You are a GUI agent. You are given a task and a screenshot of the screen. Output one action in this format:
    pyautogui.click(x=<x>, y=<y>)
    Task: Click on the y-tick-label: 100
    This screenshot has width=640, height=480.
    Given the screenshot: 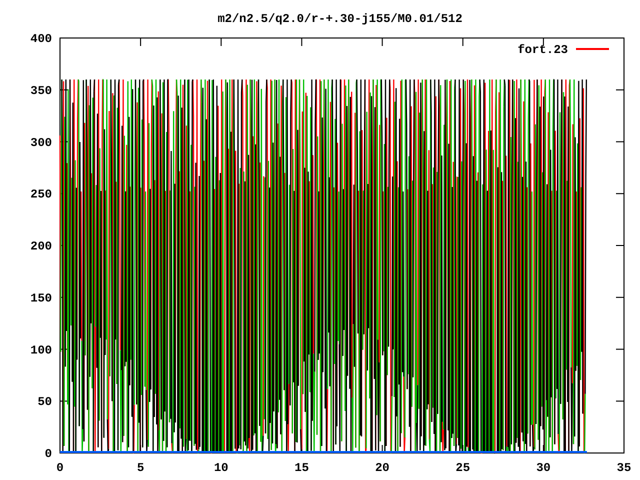 What is the action you would take?
    pyautogui.click(x=41, y=350)
    